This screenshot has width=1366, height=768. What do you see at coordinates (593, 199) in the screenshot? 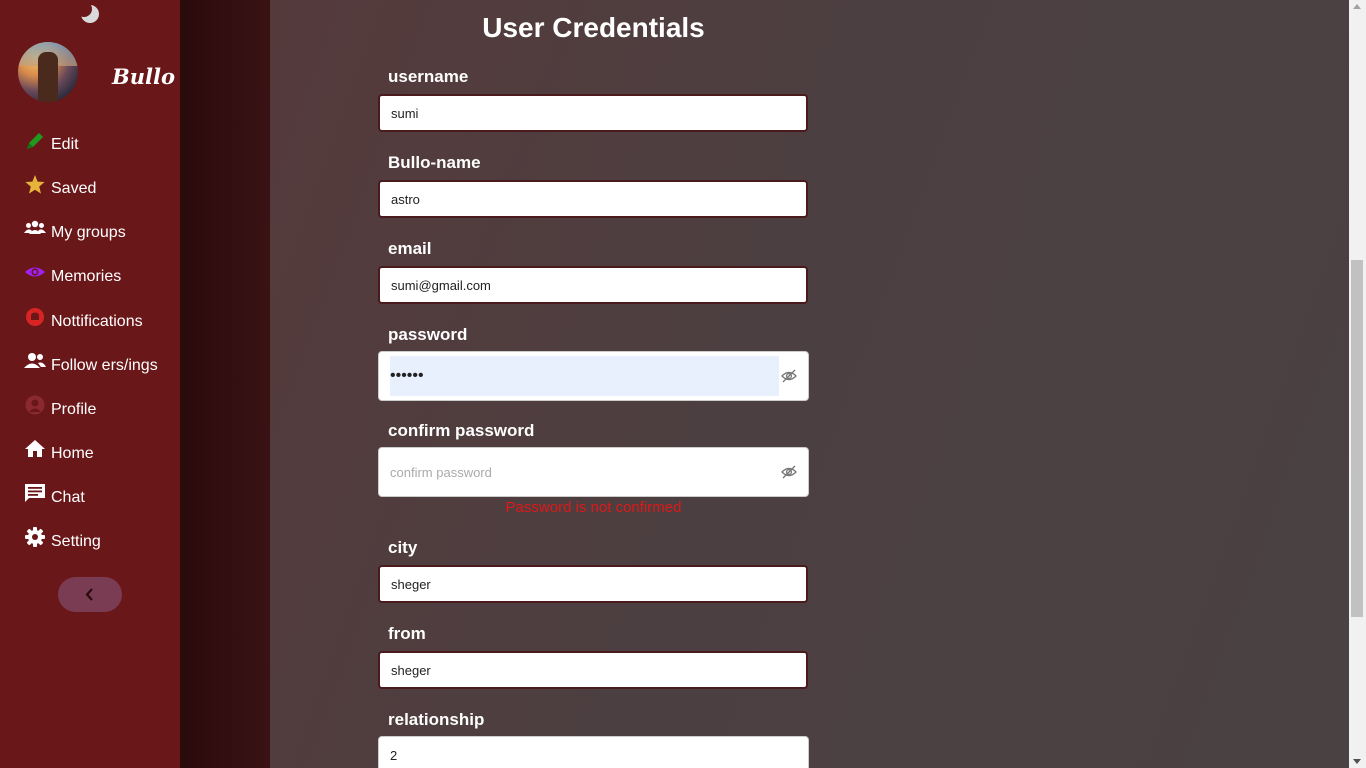
I see `bullo-name-field` at bounding box center [593, 199].